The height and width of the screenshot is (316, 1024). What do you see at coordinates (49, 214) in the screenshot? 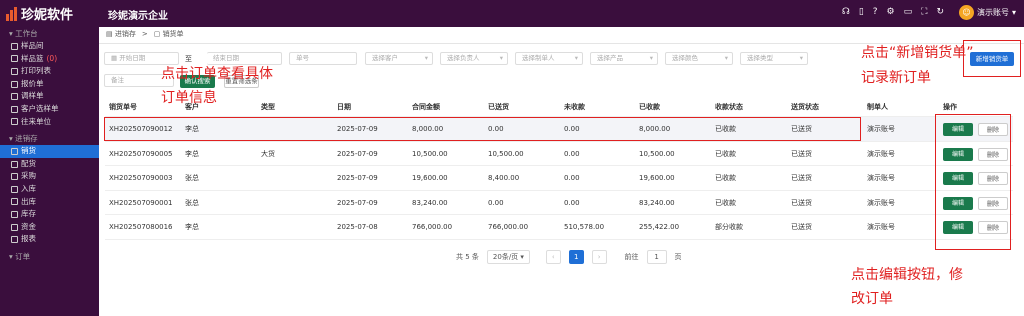
I see `sidebar-item-stock: 库存` at bounding box center [49, 214].